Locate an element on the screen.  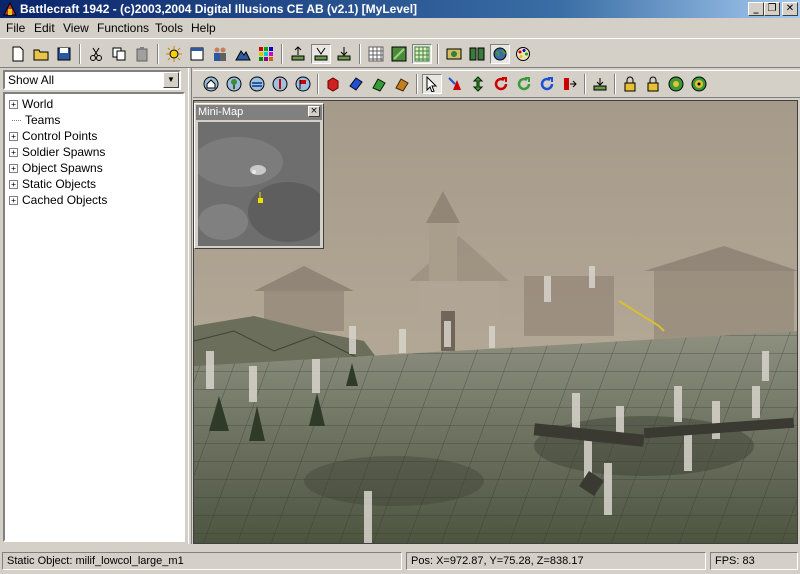
object-blue-button is located at coordinates (356, 84).